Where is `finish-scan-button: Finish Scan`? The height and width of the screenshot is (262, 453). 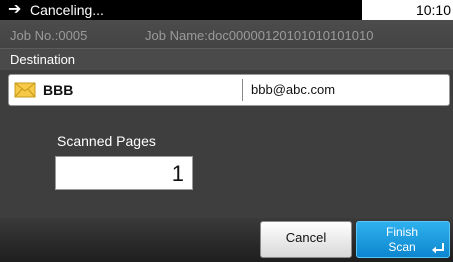
finish-scan-button: Finish Scan is located at coordinates (403, 239).